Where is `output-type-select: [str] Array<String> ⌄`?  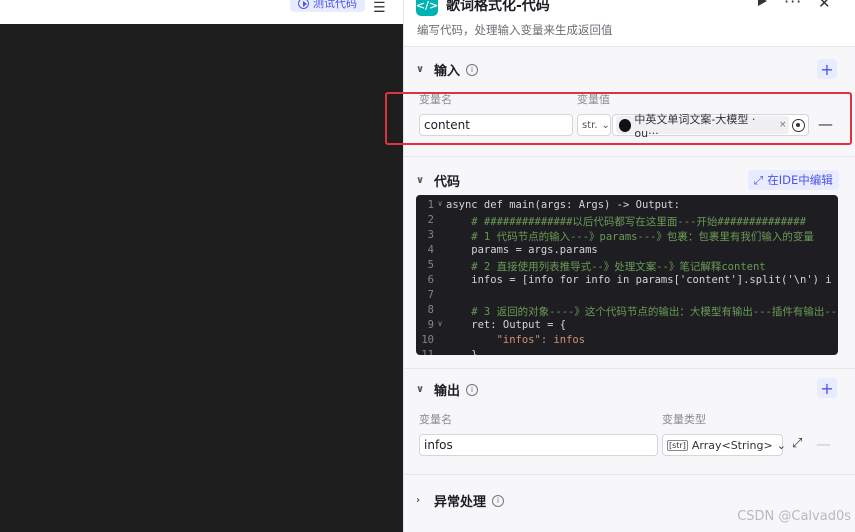 output-type-select: [str] Array<String> ⌄ is located at coordinates (724, 445).